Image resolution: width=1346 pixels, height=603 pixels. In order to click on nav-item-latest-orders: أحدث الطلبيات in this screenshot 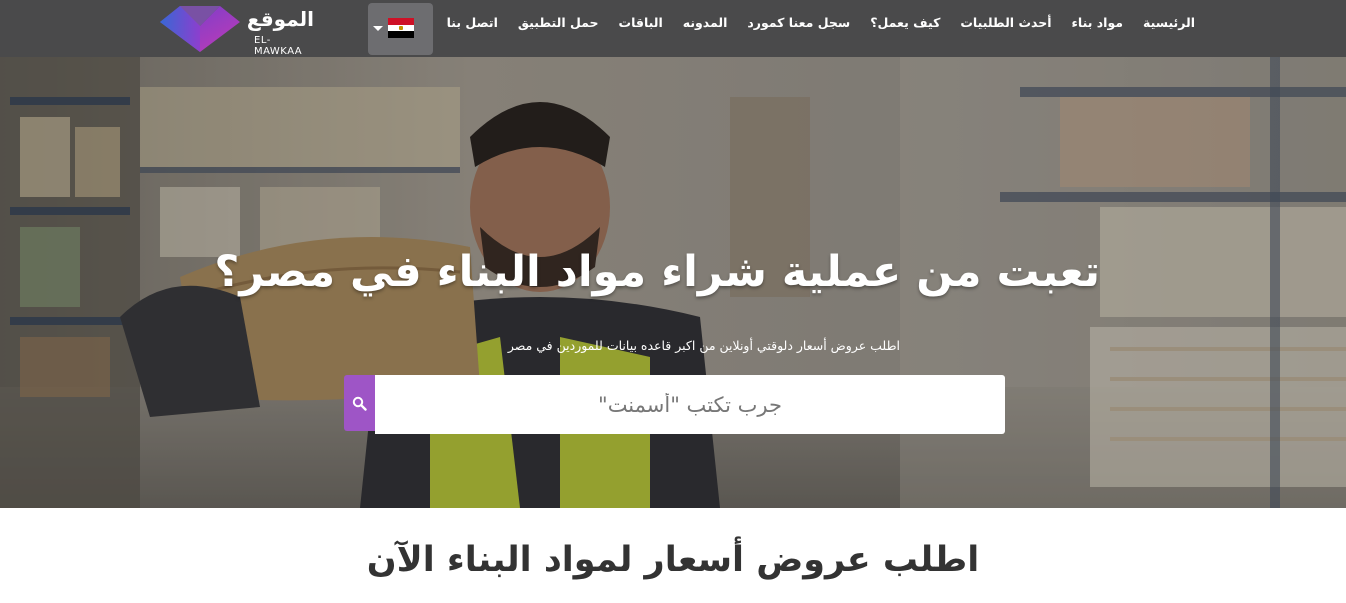, I will do `click(1005, 22)`.